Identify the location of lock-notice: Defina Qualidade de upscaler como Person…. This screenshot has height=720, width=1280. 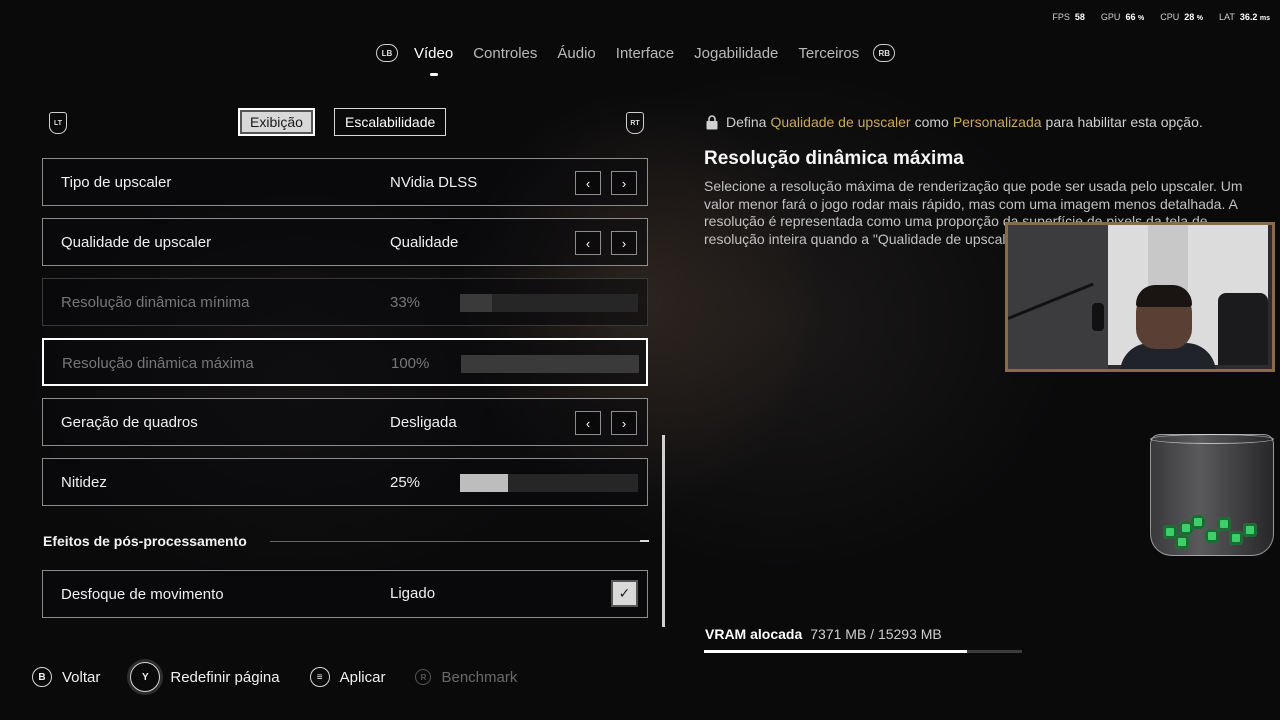
(954, 122).